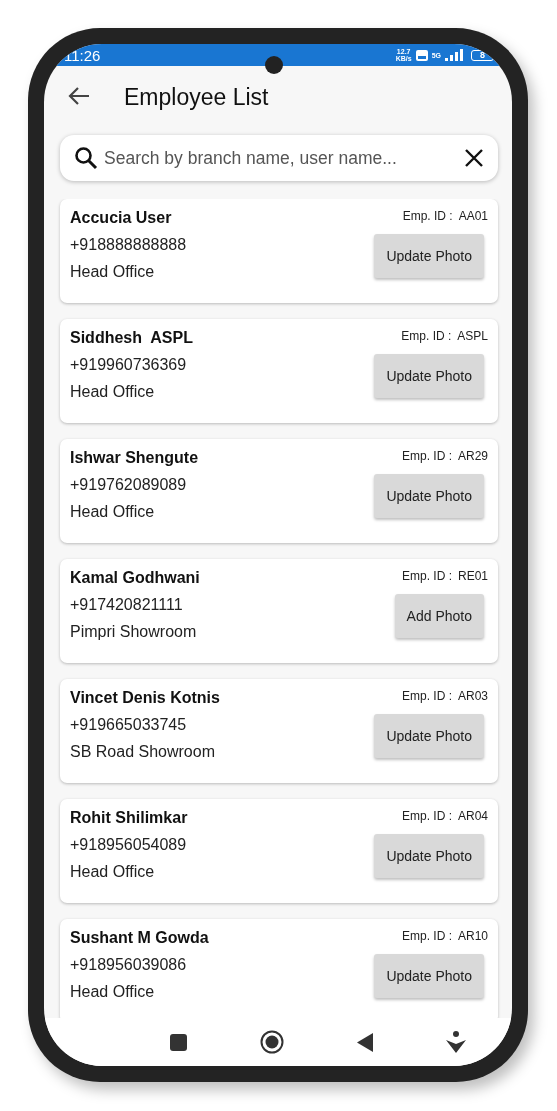 This screenshot has width=557, height=1111. Describe the element at coordinates (129, 818) in the screenshot. I see `employee-name: Rohit Shilimkar` at that location.